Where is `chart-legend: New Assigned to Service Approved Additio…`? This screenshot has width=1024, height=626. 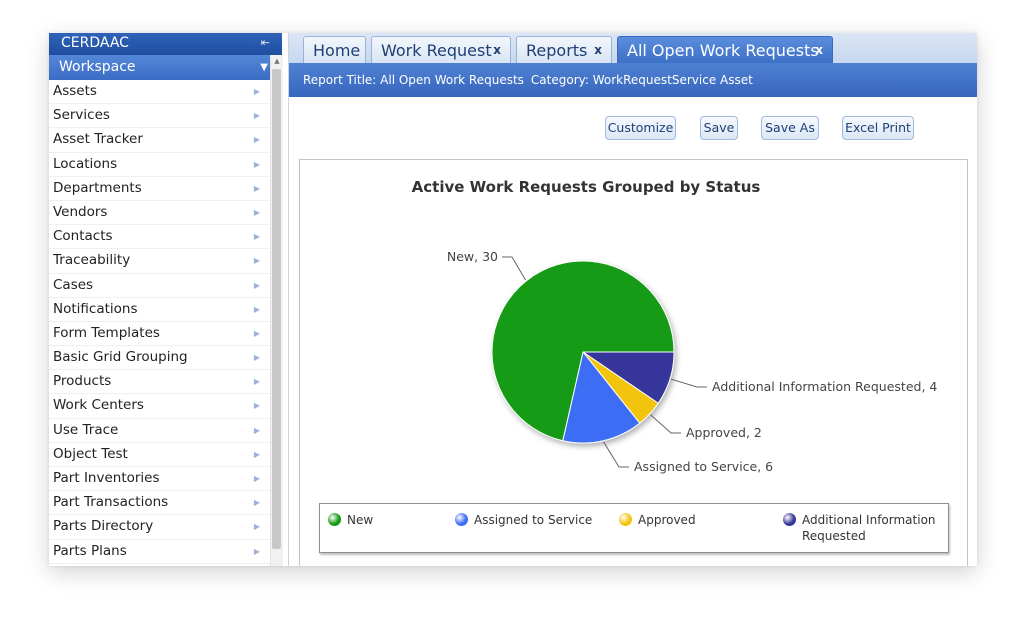 chart-legend: New Assigned to Service Approved Additio… is located at coordinates (634, 528).